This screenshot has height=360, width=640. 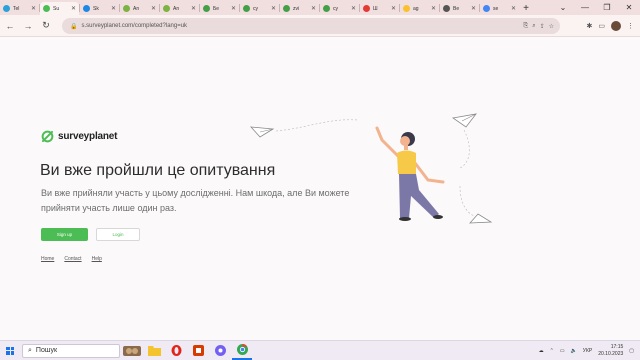 I want to click on file-explorer-icon, so click(x=154, y=351).